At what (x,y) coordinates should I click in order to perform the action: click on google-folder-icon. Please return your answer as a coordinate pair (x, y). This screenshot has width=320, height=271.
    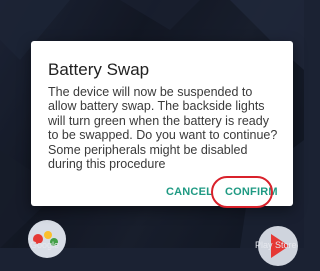
    Looking at the image, I should click on (47, 239).